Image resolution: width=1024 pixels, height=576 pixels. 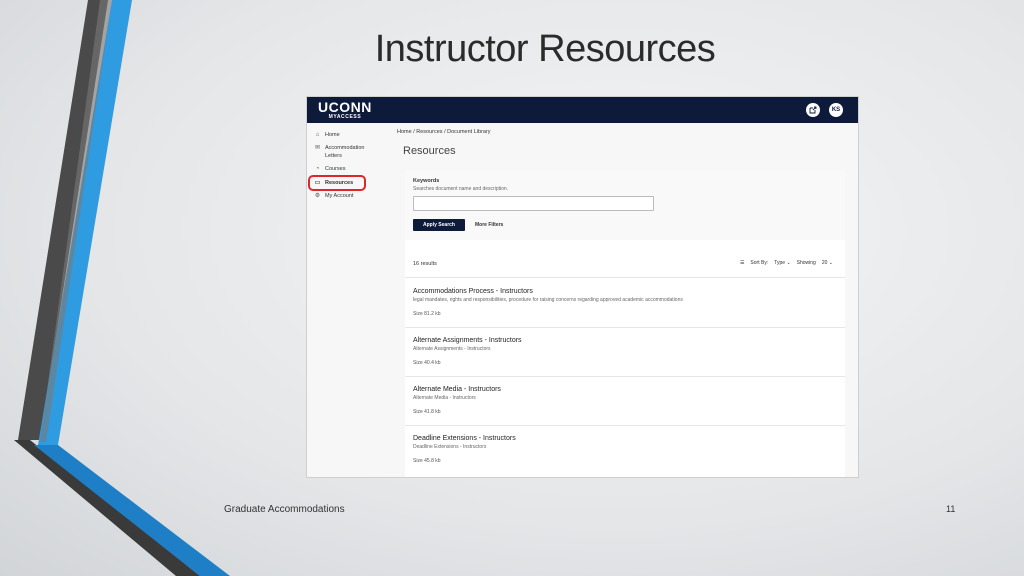 What do you see at coordinates (345, 152) in the screenshot?
I see `sidebar-item-label: Accommodation Letters` at bounding box center [345, 152].